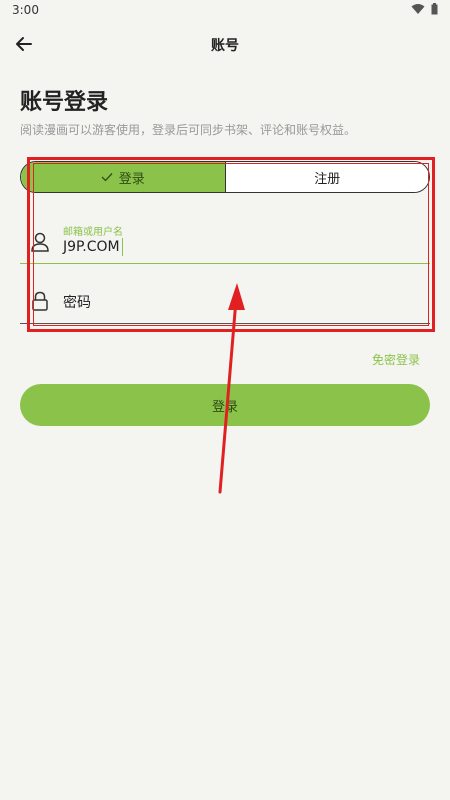 The height and width of the screenshot is (800, 450). I want to click on battery-icon, so click(434, 9).